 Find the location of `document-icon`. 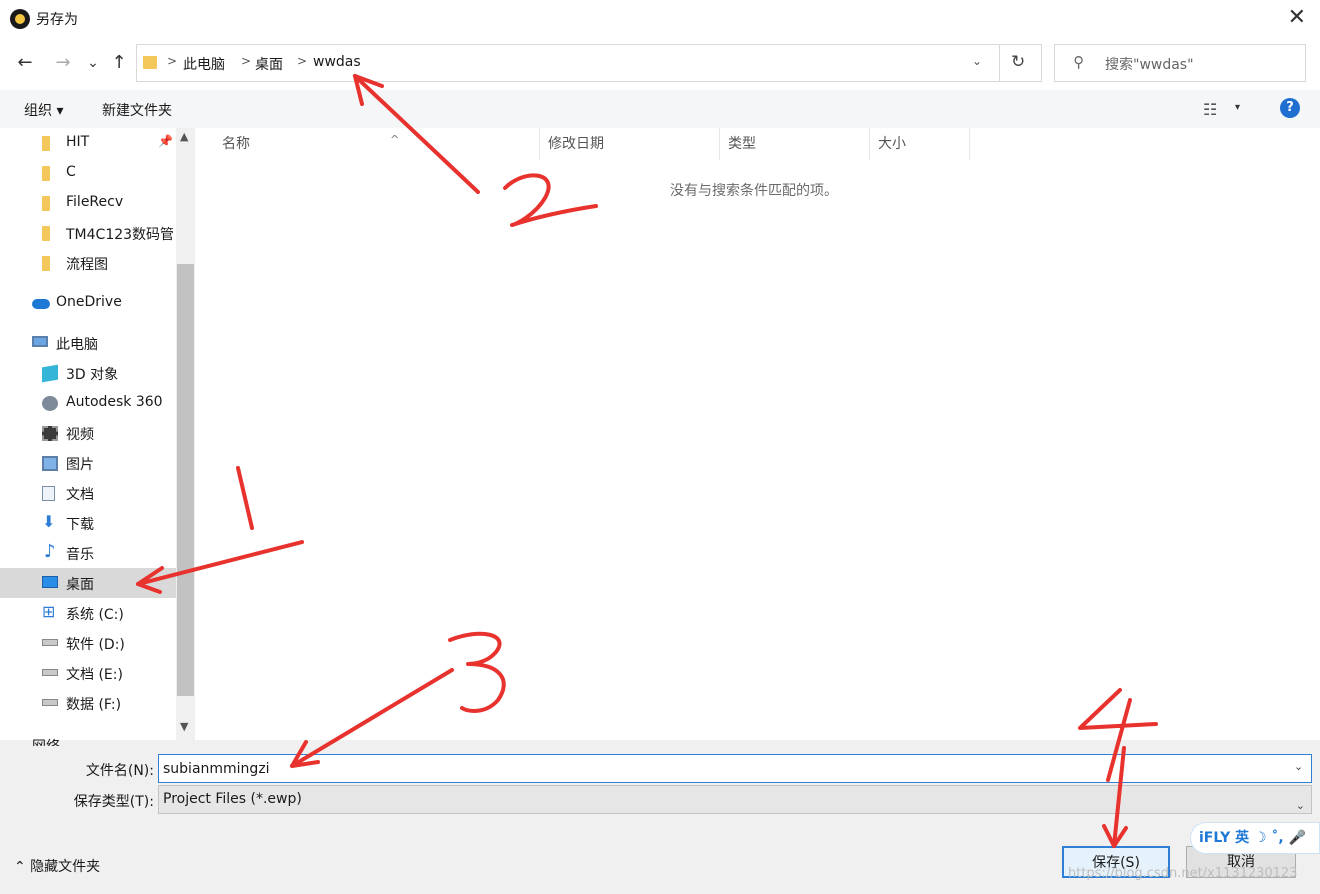

document-icon is located at coordinates (48, 493).